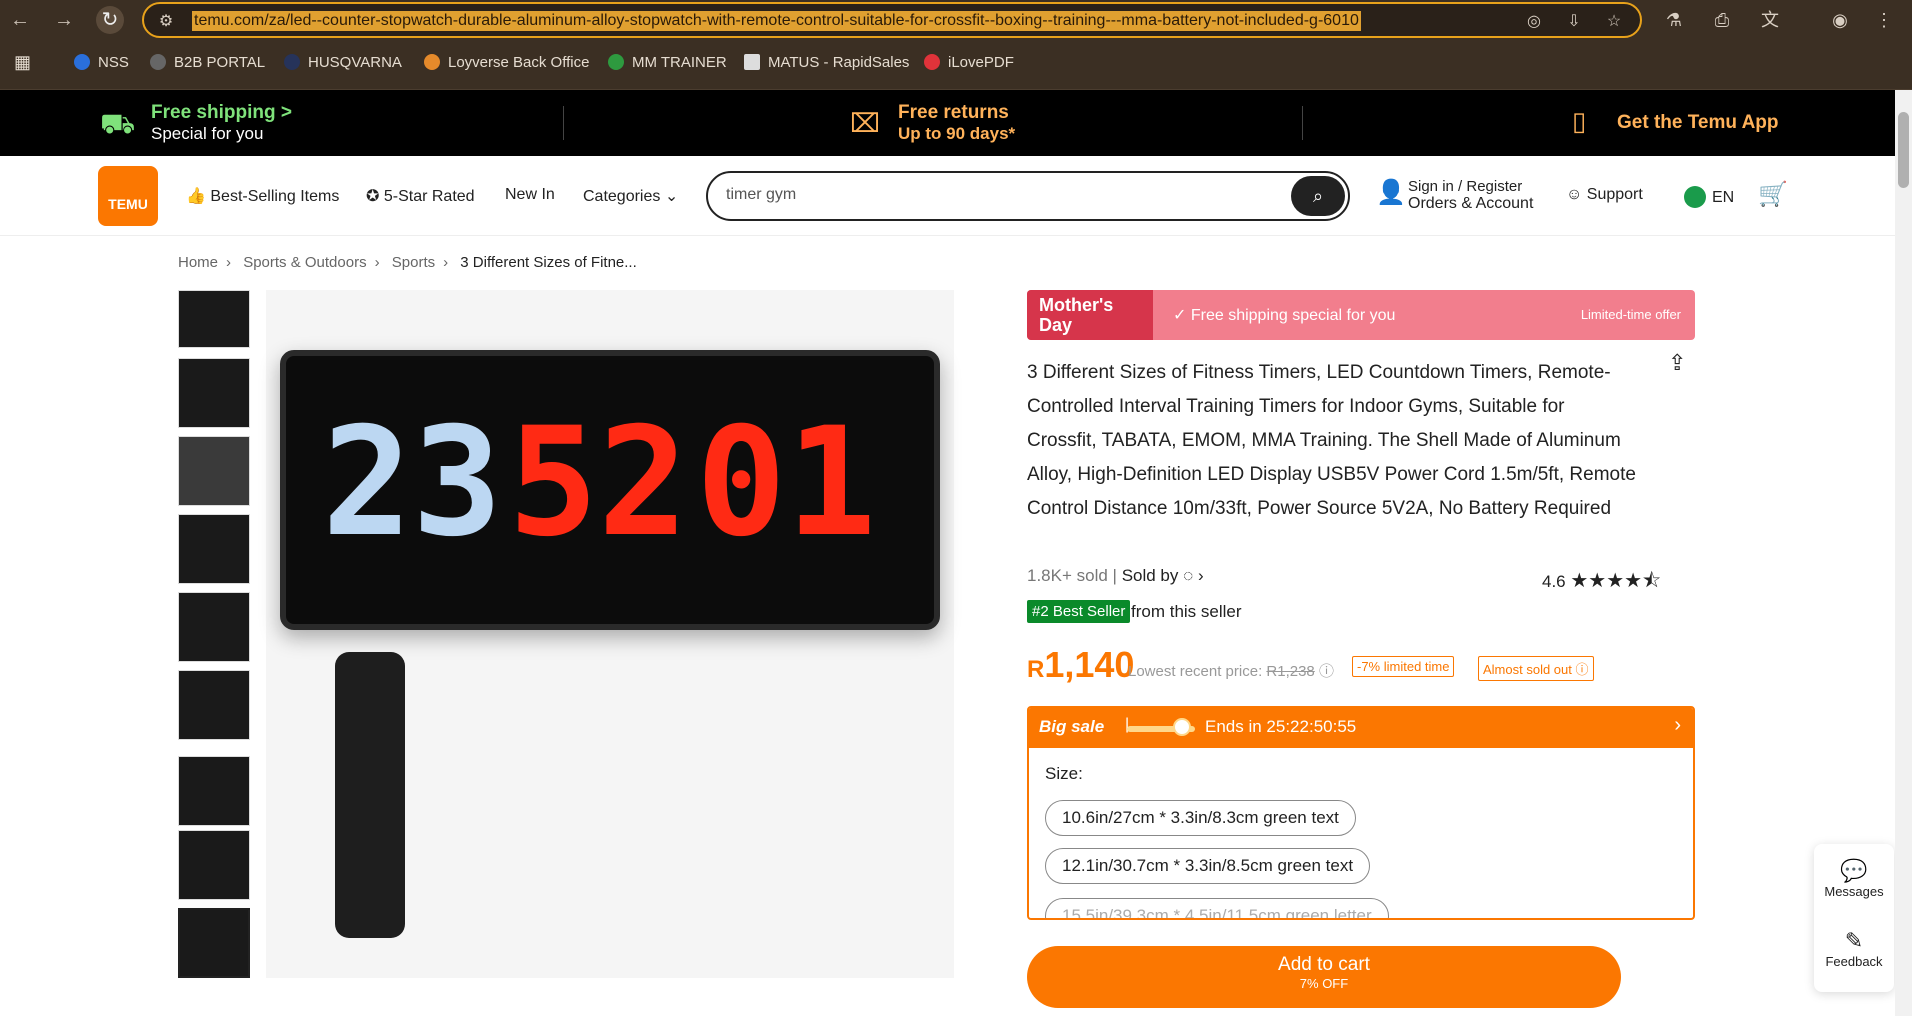  What do you see at coordinates (1067, 575) in the screenshot?
I see `sold-count: 1.8K+ sold` at bounding box center [1067, 575].